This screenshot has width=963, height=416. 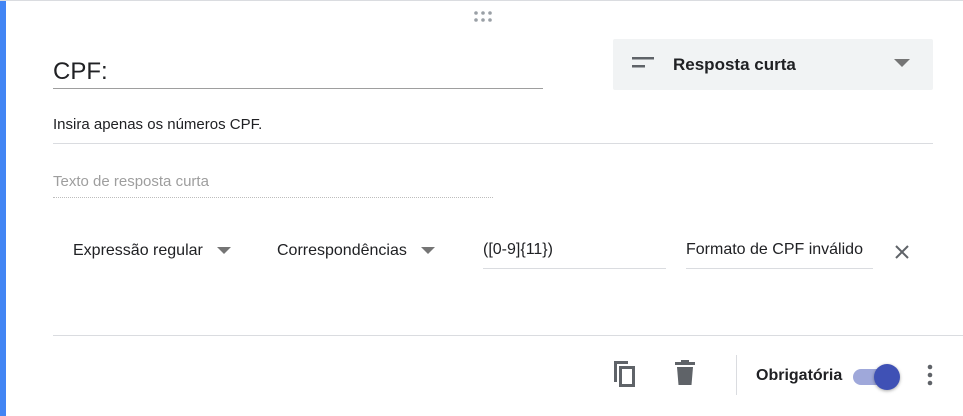 I want to click on regex-pattern-value: ([0-9]{11}), so click(x=518, y=249).